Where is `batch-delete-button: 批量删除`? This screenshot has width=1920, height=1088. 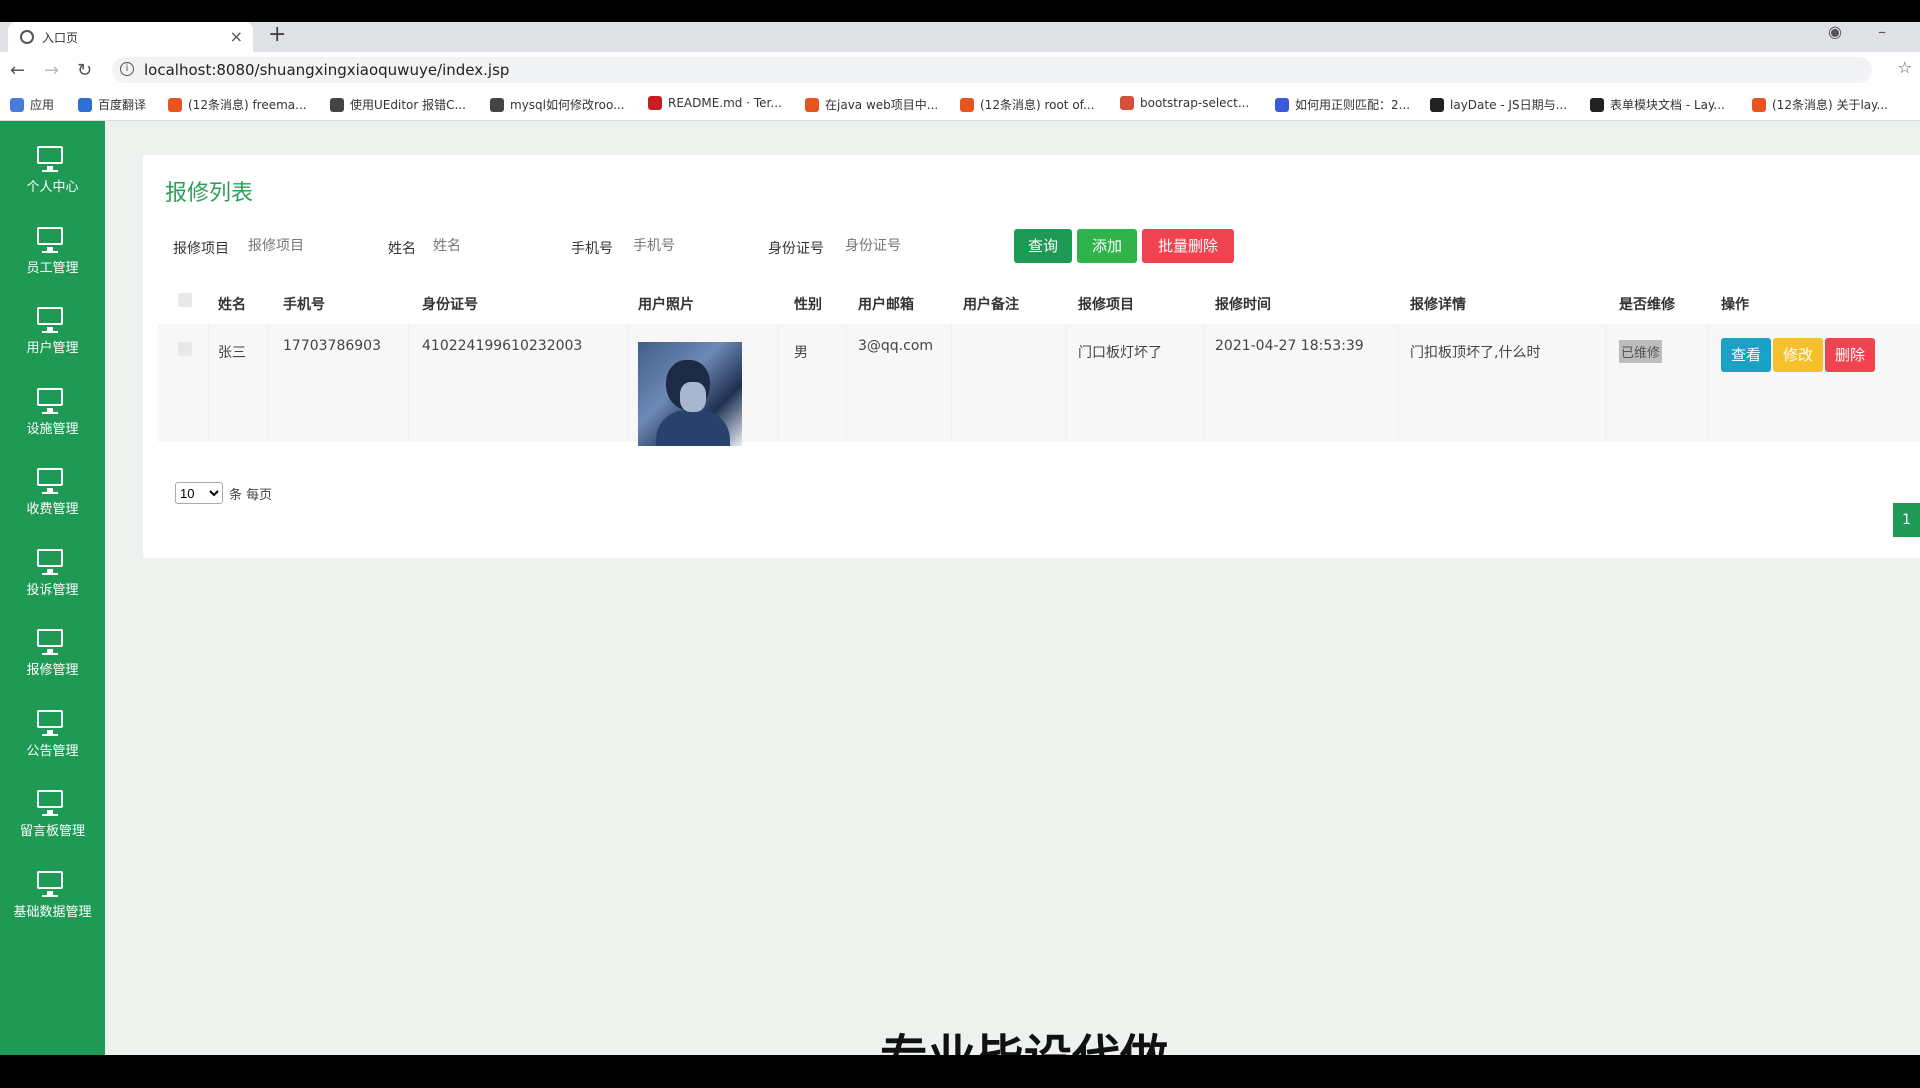 batch-delete-button: 批量删除 is located at coordinates (1188, 246).